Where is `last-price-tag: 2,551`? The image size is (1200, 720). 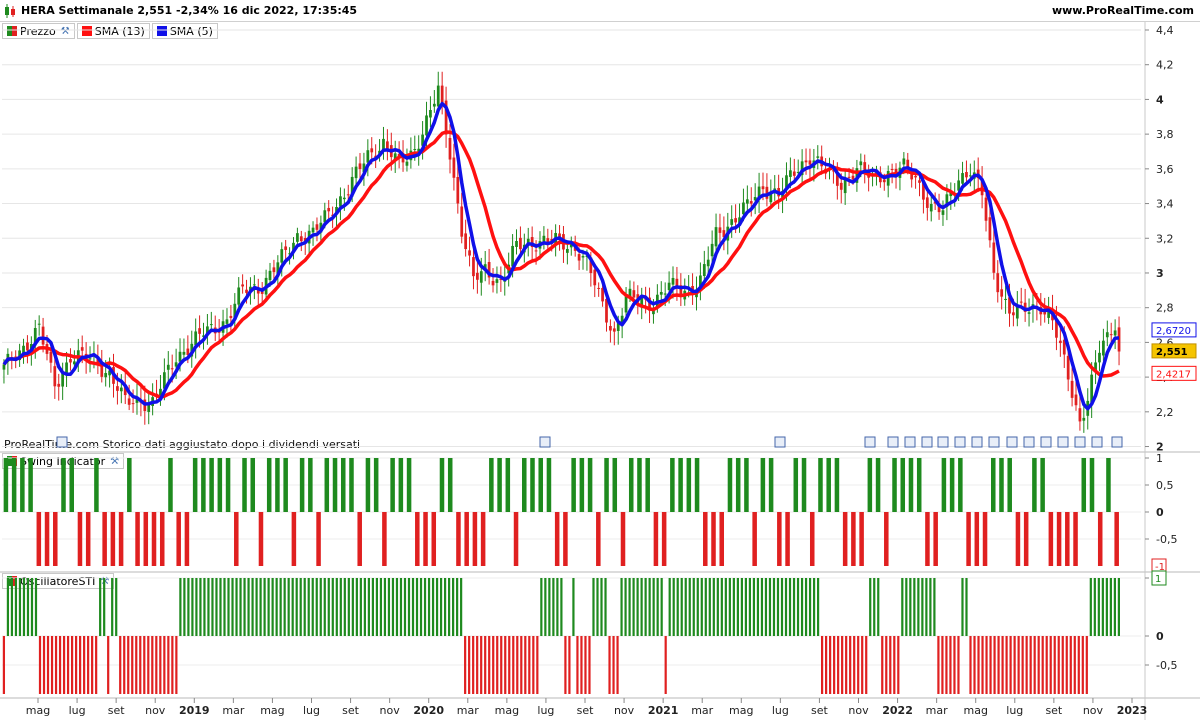
last-price-tag: 2,551 is located at coordinates (1174, 351).